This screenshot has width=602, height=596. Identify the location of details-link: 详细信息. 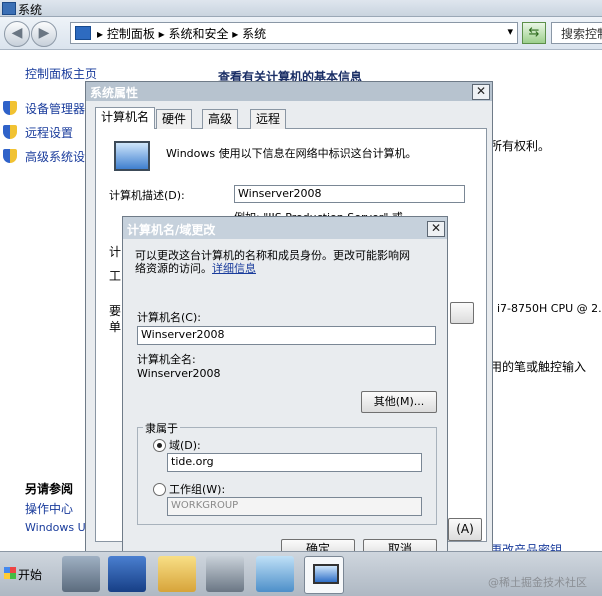
(234, 268).